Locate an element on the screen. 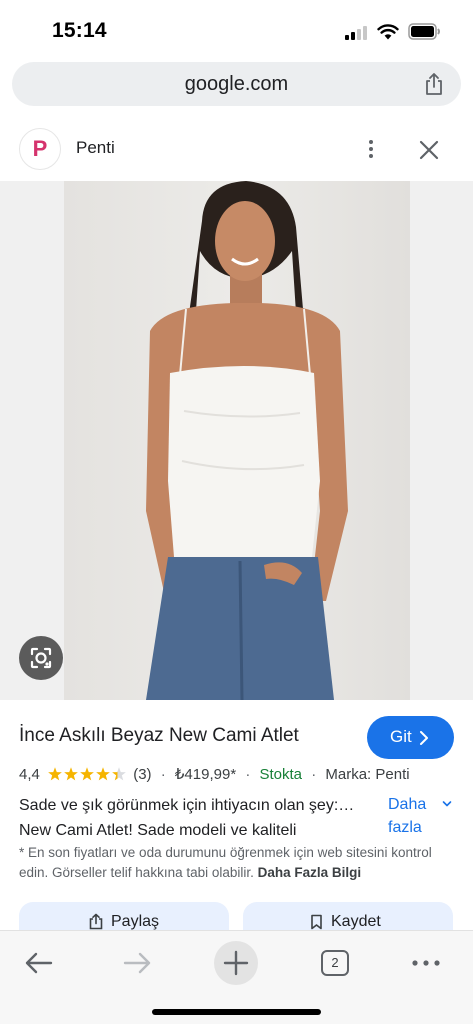  tabs-button: 2 is located at coordinates (335, 963).